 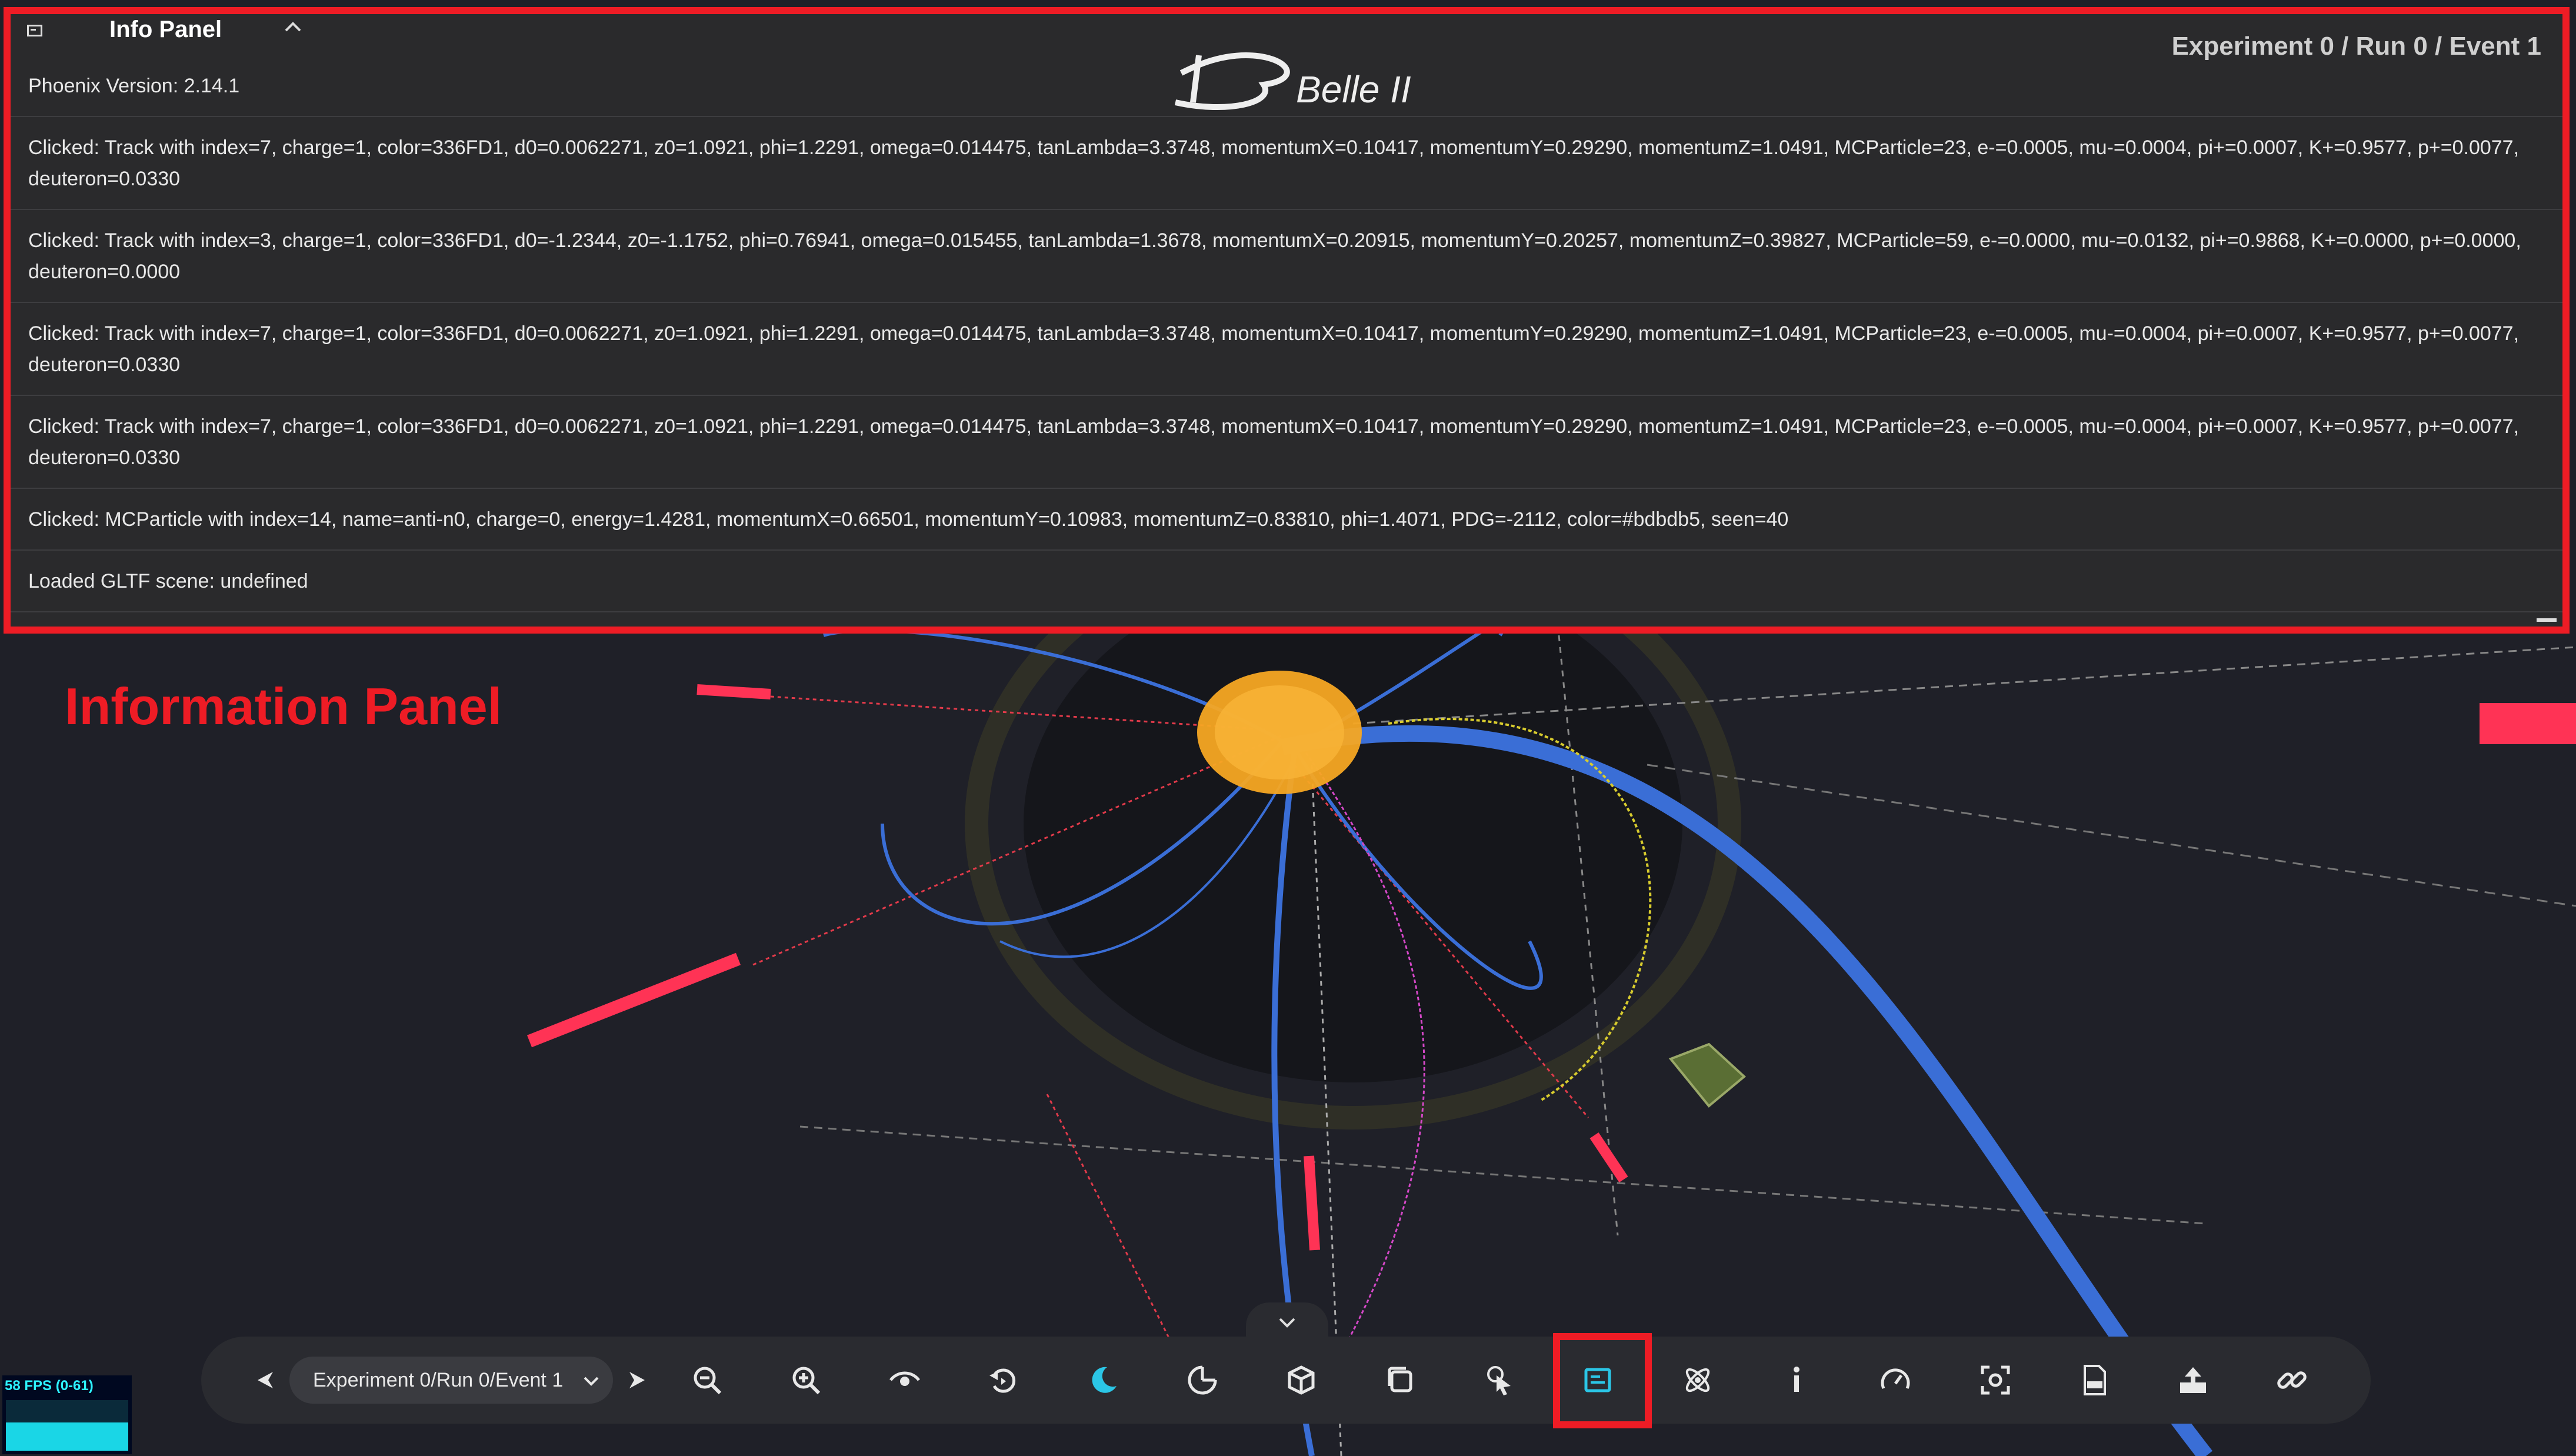 I want to click on atom-icon, so click(x=1697, y=1380).